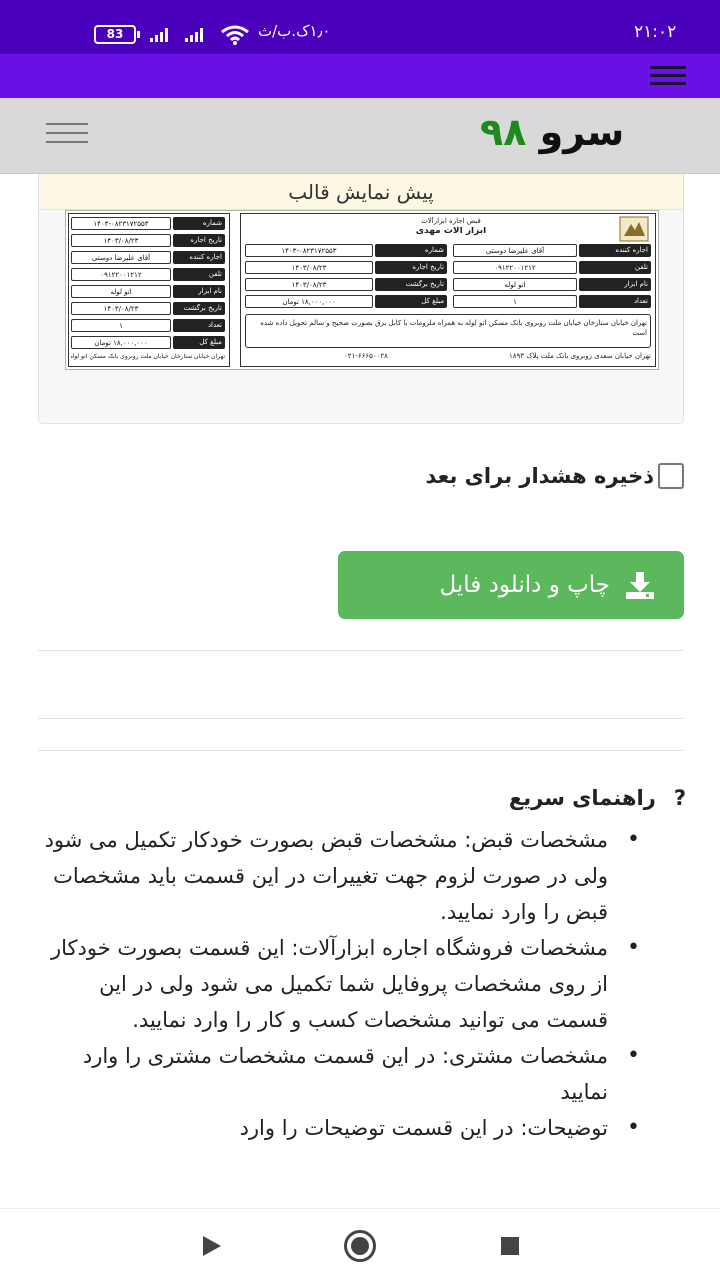 This screenshot has height=1280, width=720. What do you see at coordinates (634, 229) in the screenshot?
I see `shop-logo-icon` at bounding box center [634, 229].